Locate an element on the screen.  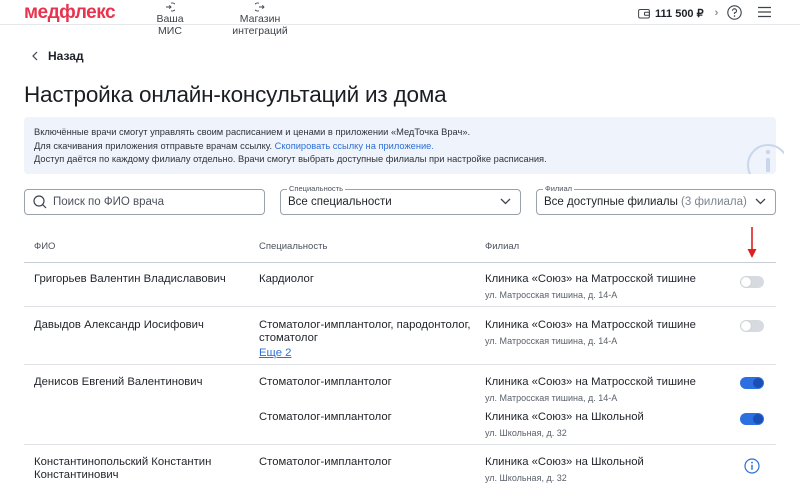
help-icon is located at coordinates (734, 12).